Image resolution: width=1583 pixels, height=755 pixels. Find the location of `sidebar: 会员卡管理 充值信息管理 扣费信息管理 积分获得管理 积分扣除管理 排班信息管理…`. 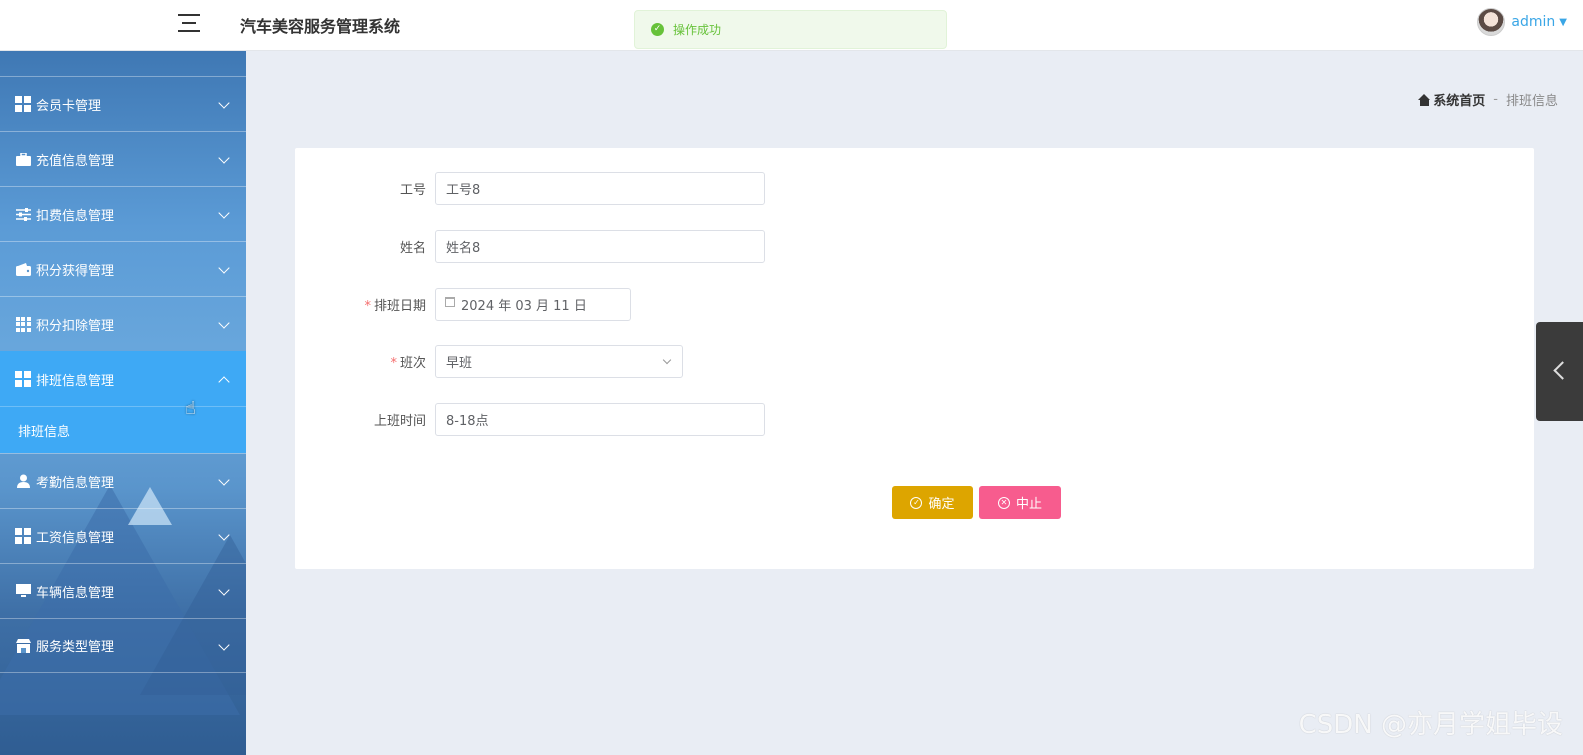

sidebar: 会员卡管理 充值信息管理 扣费信息管理 积分获得管理 积分扣除管理 排班信息管理… is located at coordinates (123, 403).